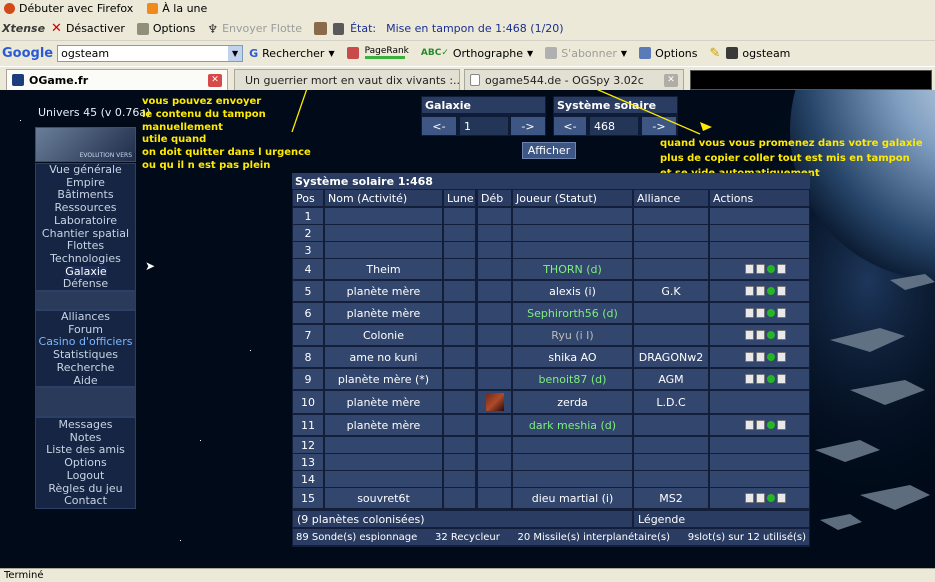  What do you see at coordinates (117, 79) in the screenshot?
I see `tab-ogame: OGame.fr ✕` at bounding box center [117, 79].